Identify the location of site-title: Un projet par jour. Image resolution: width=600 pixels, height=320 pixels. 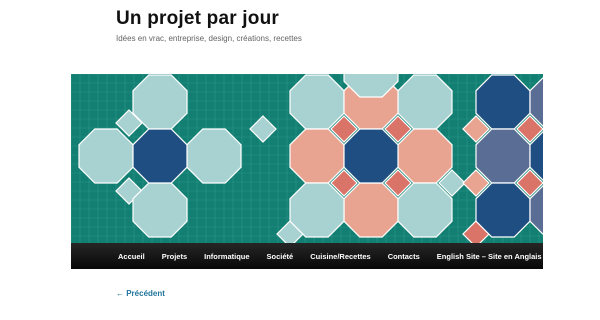
(197, 19).